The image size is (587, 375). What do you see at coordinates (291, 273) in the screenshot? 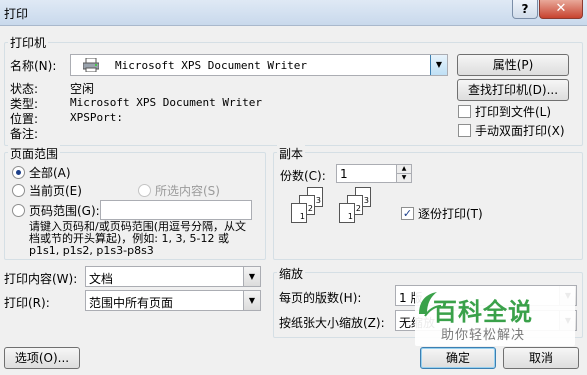
I see `zoom-title: 缩放` at bounding box center [291, 273].